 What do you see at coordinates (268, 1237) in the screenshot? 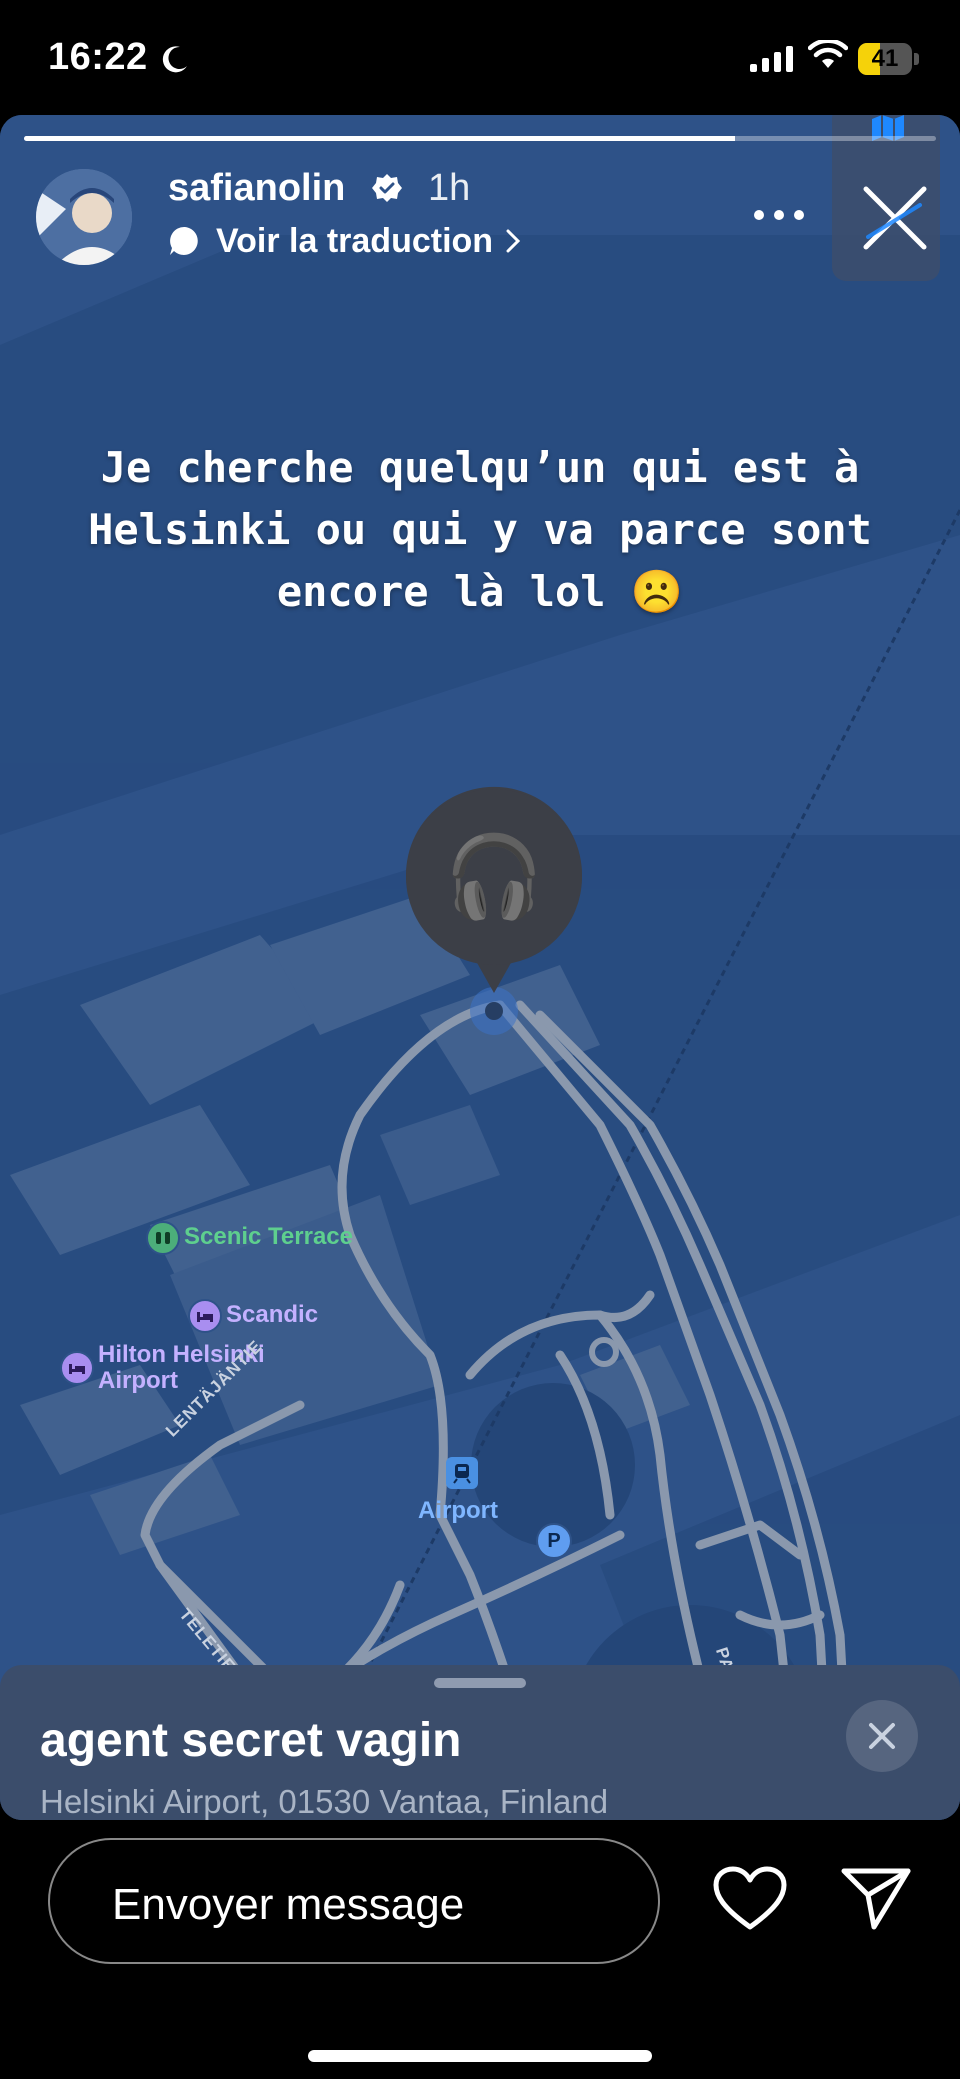
I see `label-scenic-terrace: Scenic Terrace` at bounding box center [268, 1237].